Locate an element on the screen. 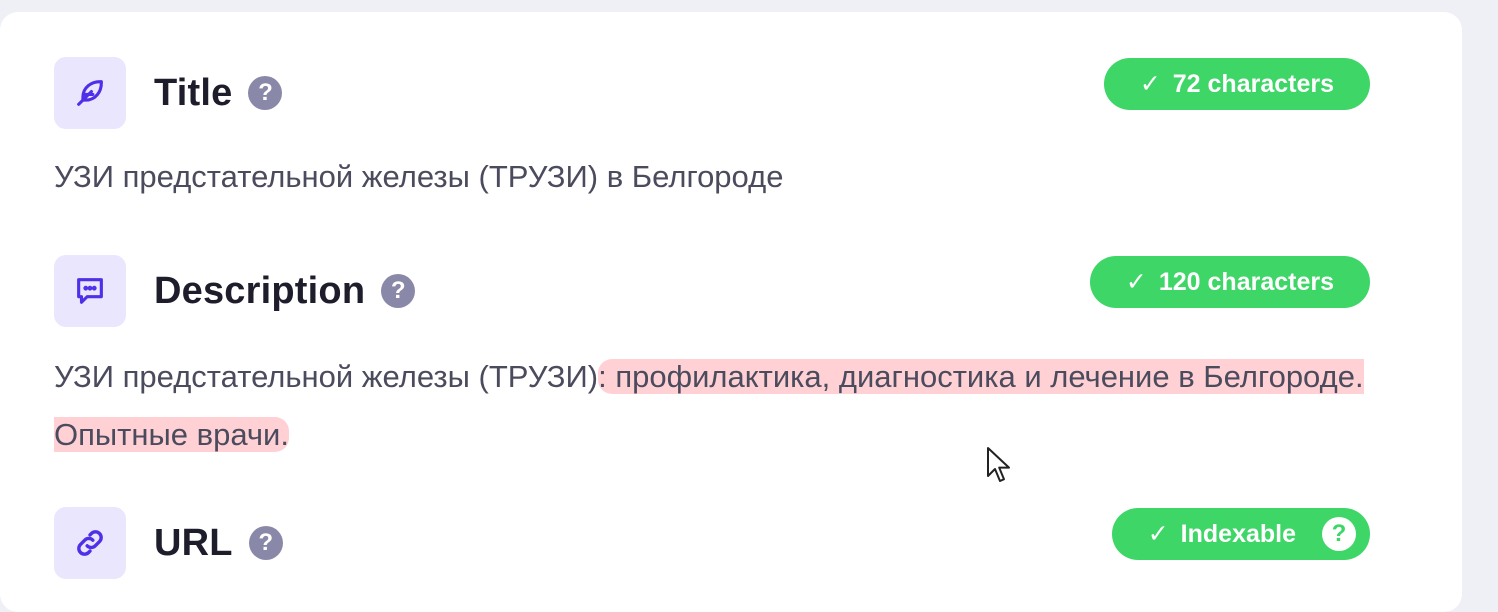 Image resolution: width=1498 pixels, height=612 pixels. title-section-header: Title ? is located at coordinates (168, 93).